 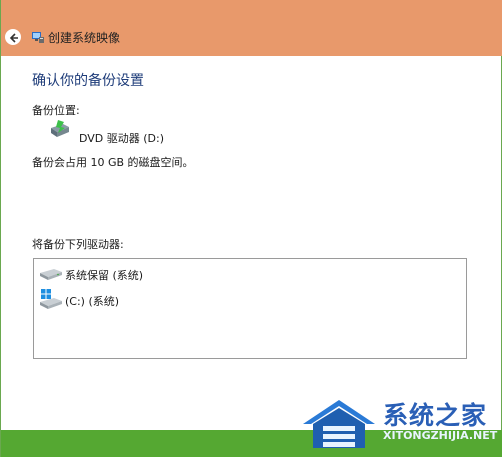 What do you see at coordinates (440, 435) in the screenshot?
I see `watermark-url: XITONGZHIJIA.NET` at bounding box center [440, 435].